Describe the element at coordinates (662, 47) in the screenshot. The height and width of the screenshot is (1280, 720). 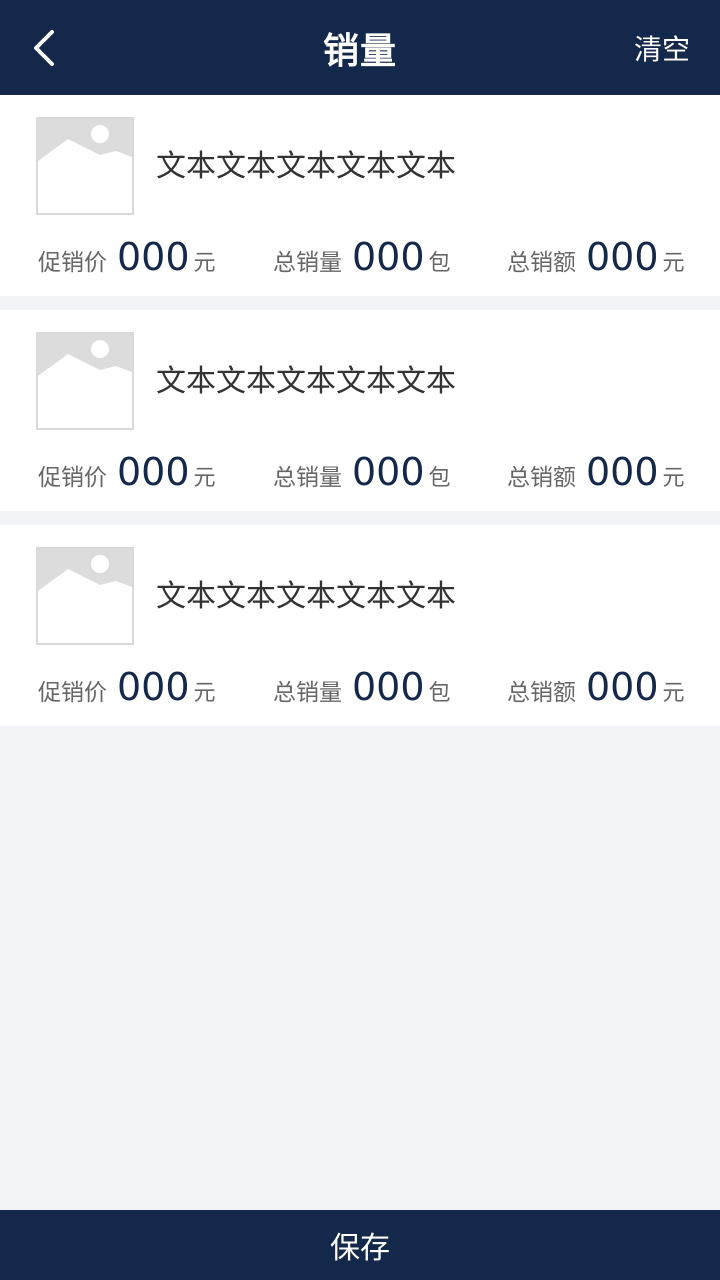
I see `clear-button: 清空` at that location.